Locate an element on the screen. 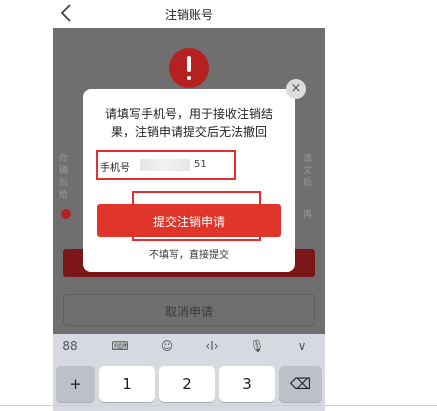  cancel-request-label: 取消申请 is located at coordinates (188, 312).